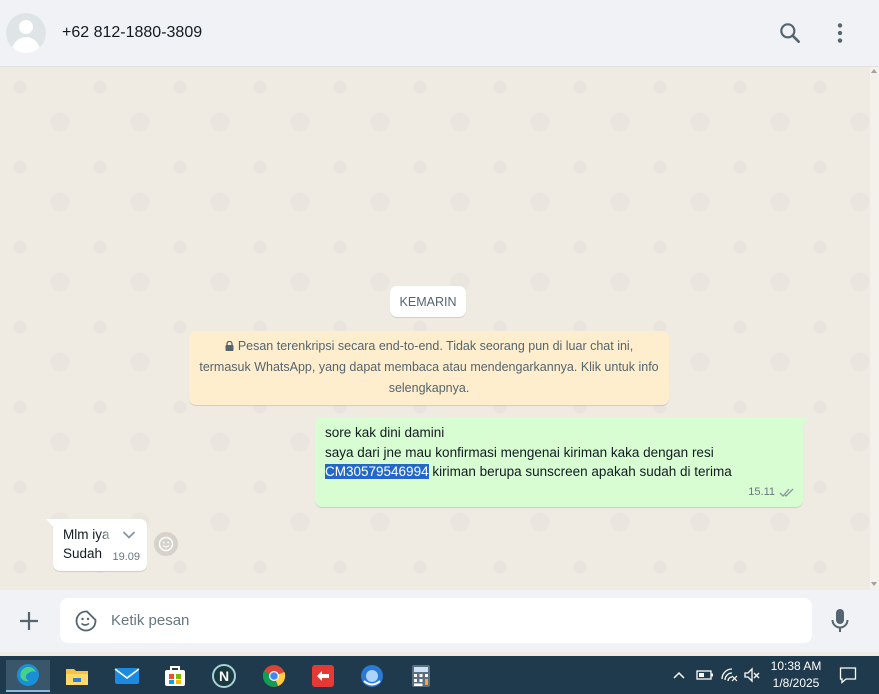 The image size is (879, 694). I want to click on chat-scrollbar, so click(874, 328).